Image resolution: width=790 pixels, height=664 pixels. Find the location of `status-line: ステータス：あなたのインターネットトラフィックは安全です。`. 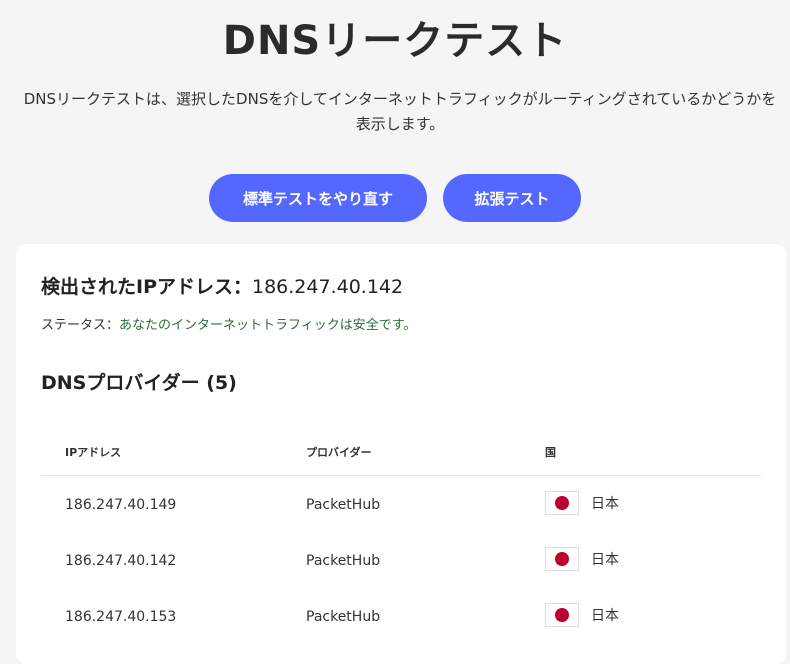

status-line: ステータス：あなたのインターネットトラフィックは安全です。 is located at coordinates (228, 323).